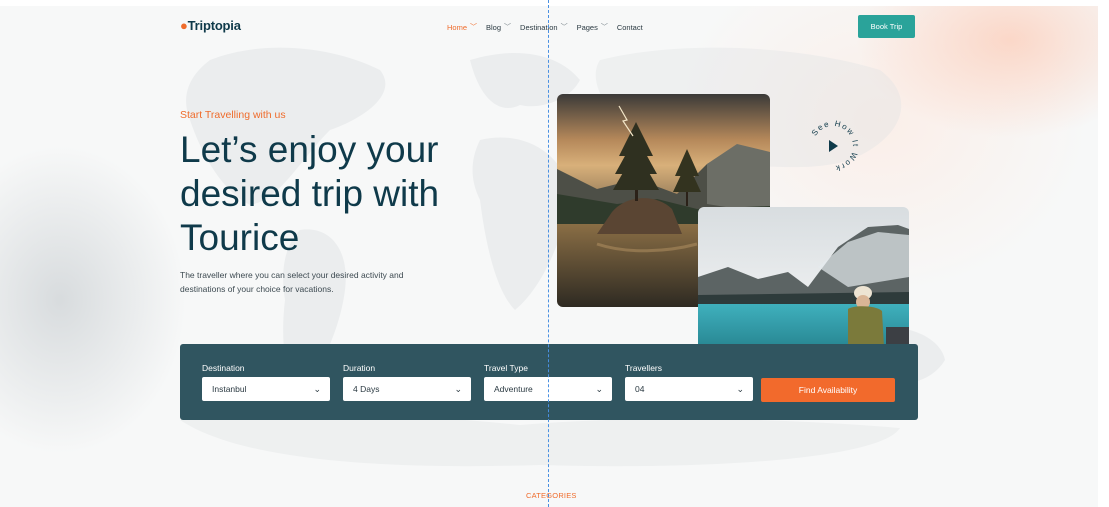  What do you see at coordinates (184, 25) in the screenshot?
I see `logo-mark-icon: ●` at bounding box center [184, 25].